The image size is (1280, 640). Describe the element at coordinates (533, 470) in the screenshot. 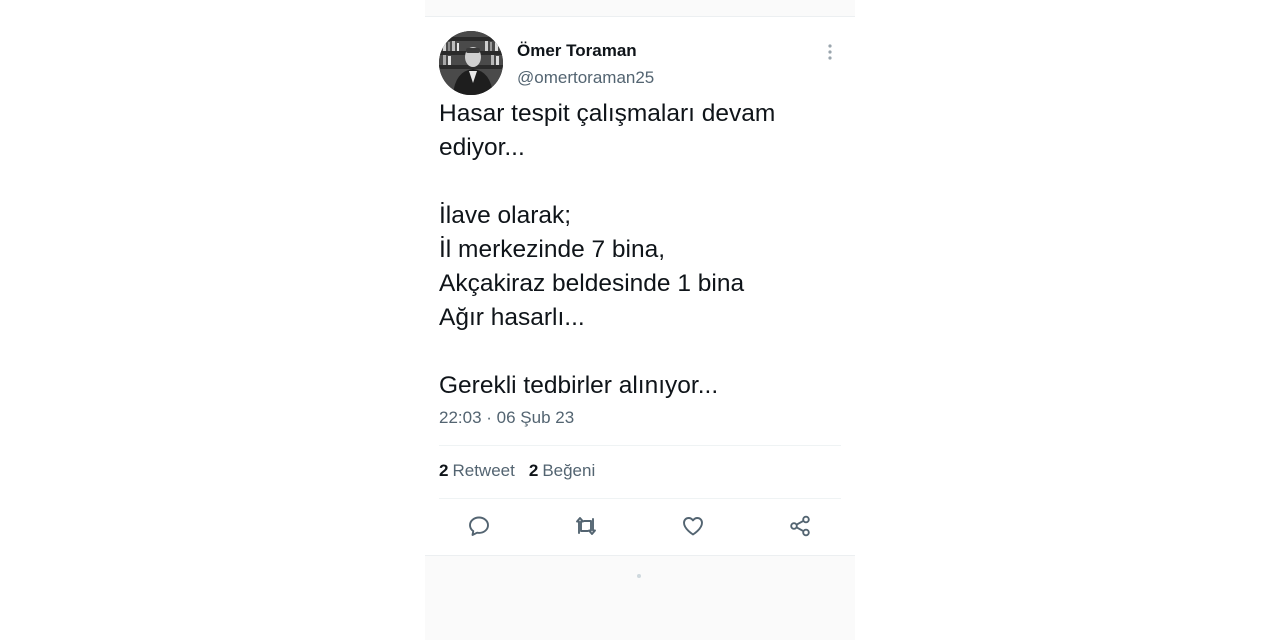

I see `likes-count: 2` at that location.